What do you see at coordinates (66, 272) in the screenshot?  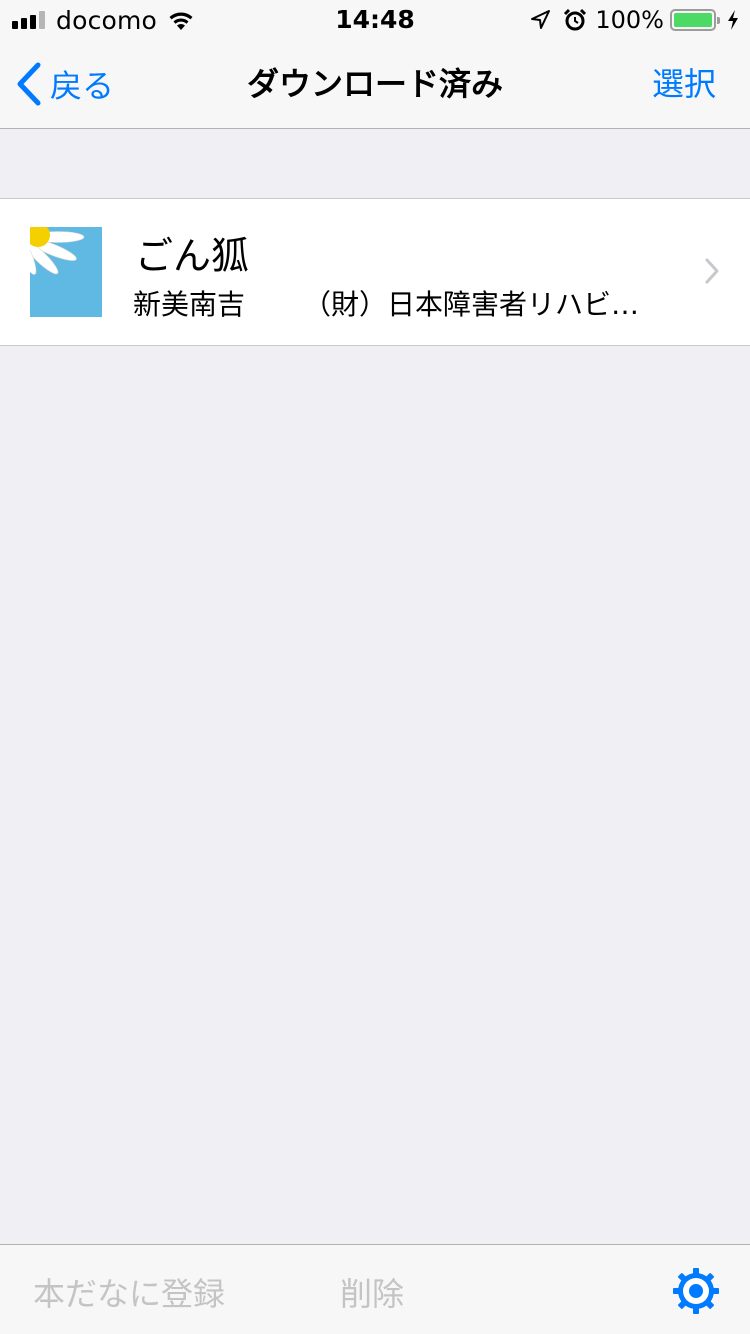 I see `daisy-cover-icon` at bounding box center [66, 272].